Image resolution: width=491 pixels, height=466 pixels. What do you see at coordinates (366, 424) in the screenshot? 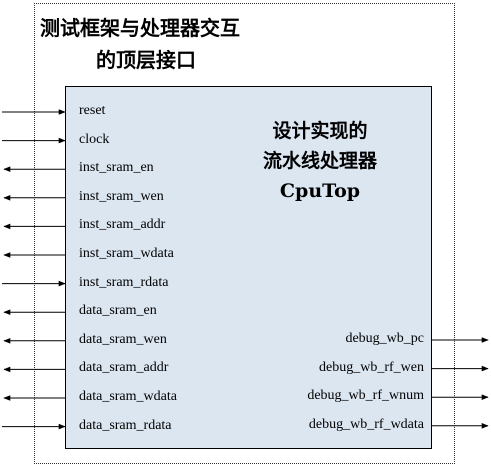
I see `port-label-debug-wb-rf-wdata: debug_wb_rf_wdata` at bounding box center [366, 424].